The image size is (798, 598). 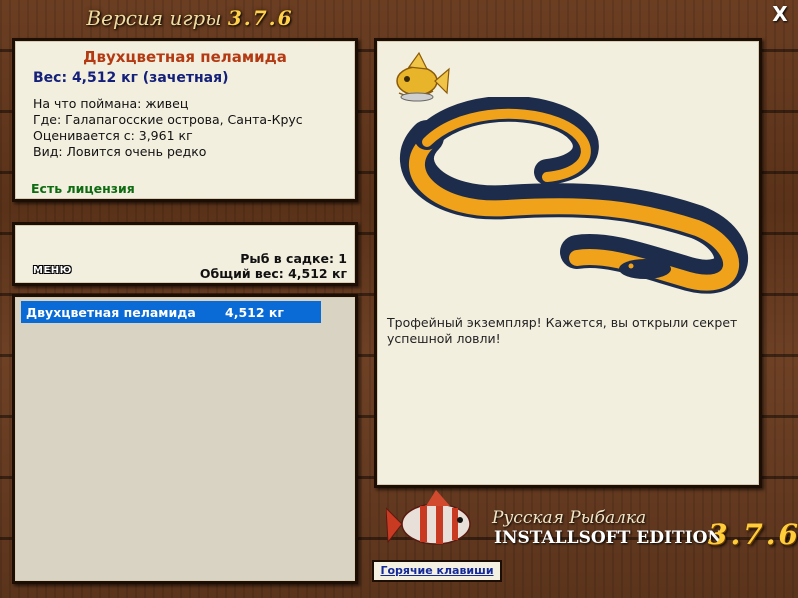 I want to click on brand-version: 3.7.6, so click(x=753, y=534).